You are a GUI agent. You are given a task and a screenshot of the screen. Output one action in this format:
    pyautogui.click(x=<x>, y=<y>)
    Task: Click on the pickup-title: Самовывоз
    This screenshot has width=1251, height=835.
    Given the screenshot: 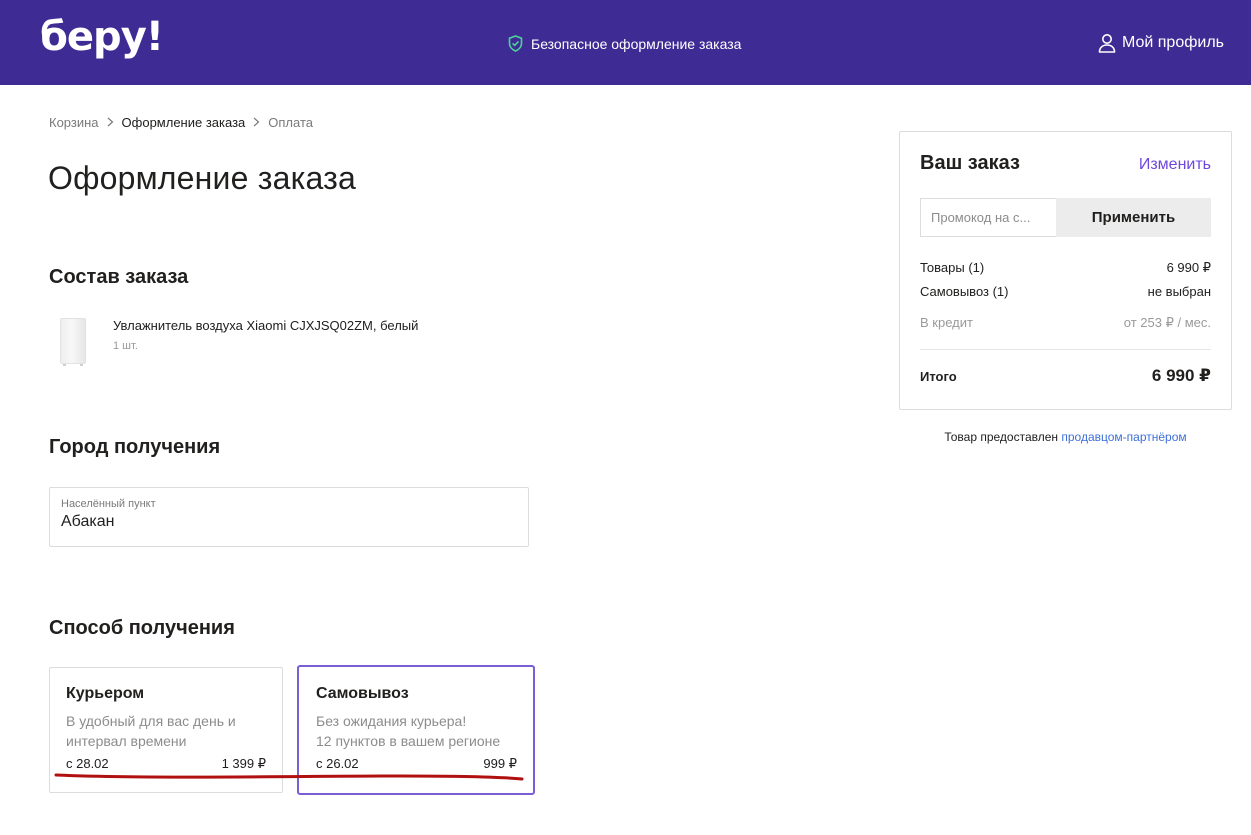 What is the action you would take?
    pyautogui.click(x=362, y=693)
    